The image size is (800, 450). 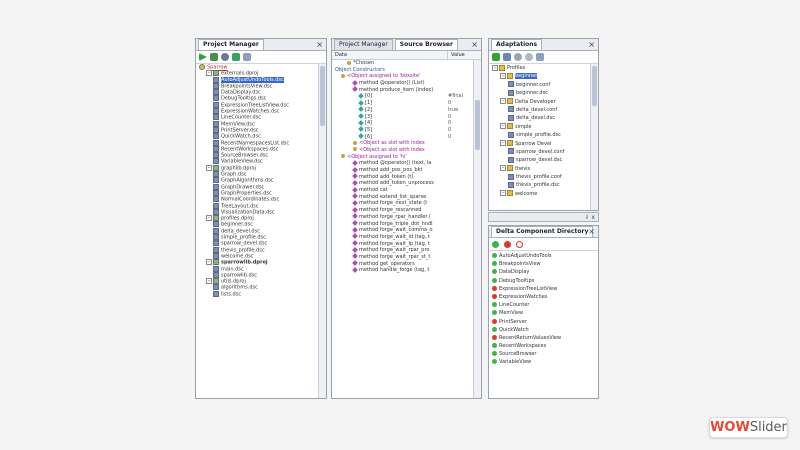 I want to click on source-browser-scrollbar, so click(x=477, y=229).